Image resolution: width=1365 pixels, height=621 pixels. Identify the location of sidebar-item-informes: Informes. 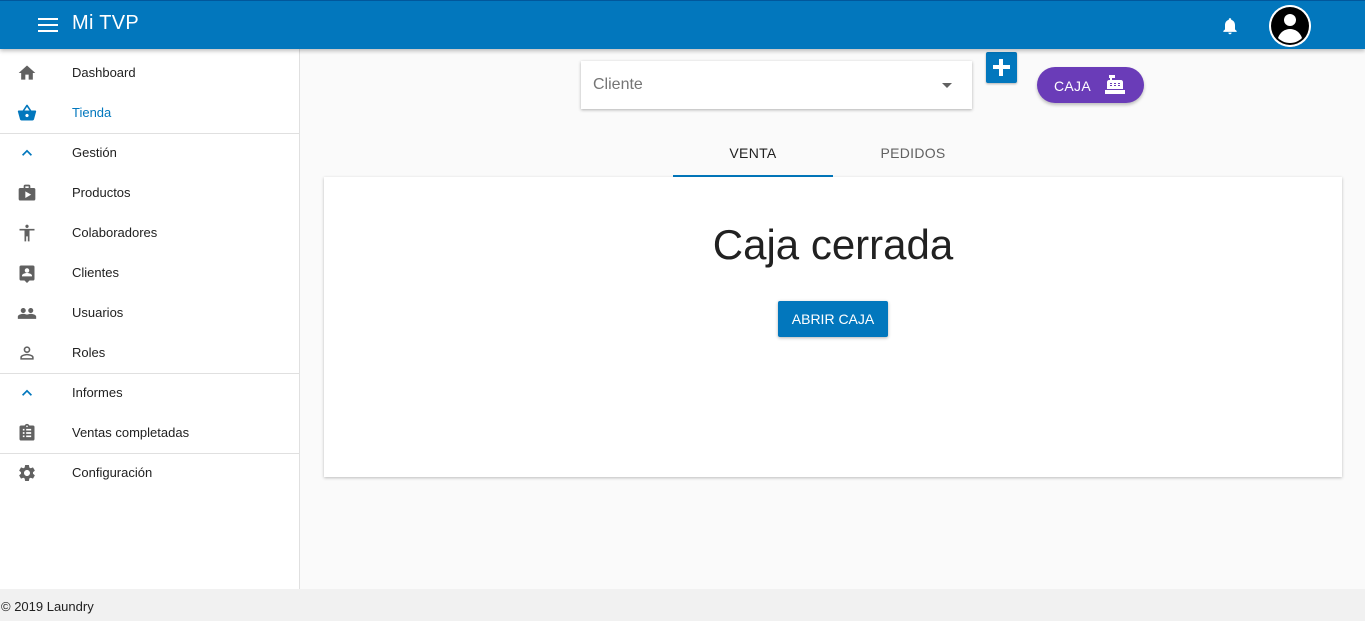
(149, 393).